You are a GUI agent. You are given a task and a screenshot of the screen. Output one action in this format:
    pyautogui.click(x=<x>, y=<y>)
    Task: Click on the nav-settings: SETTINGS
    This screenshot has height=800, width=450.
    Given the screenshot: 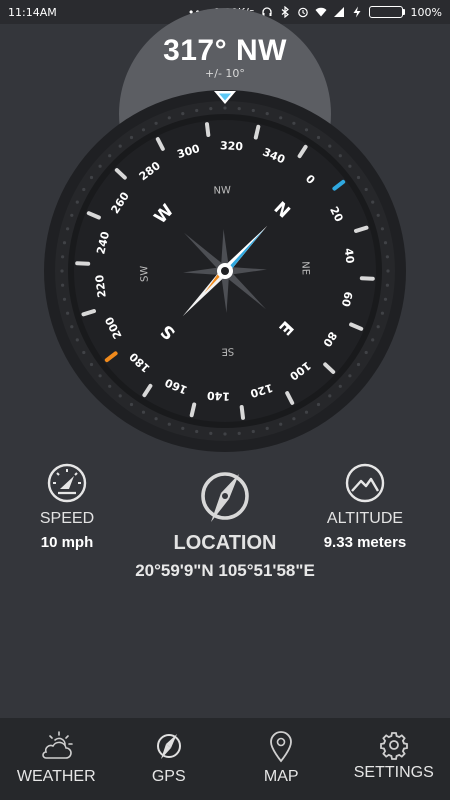 What is the action you would take?
    pyautogui.click(x=394, y=759)
    